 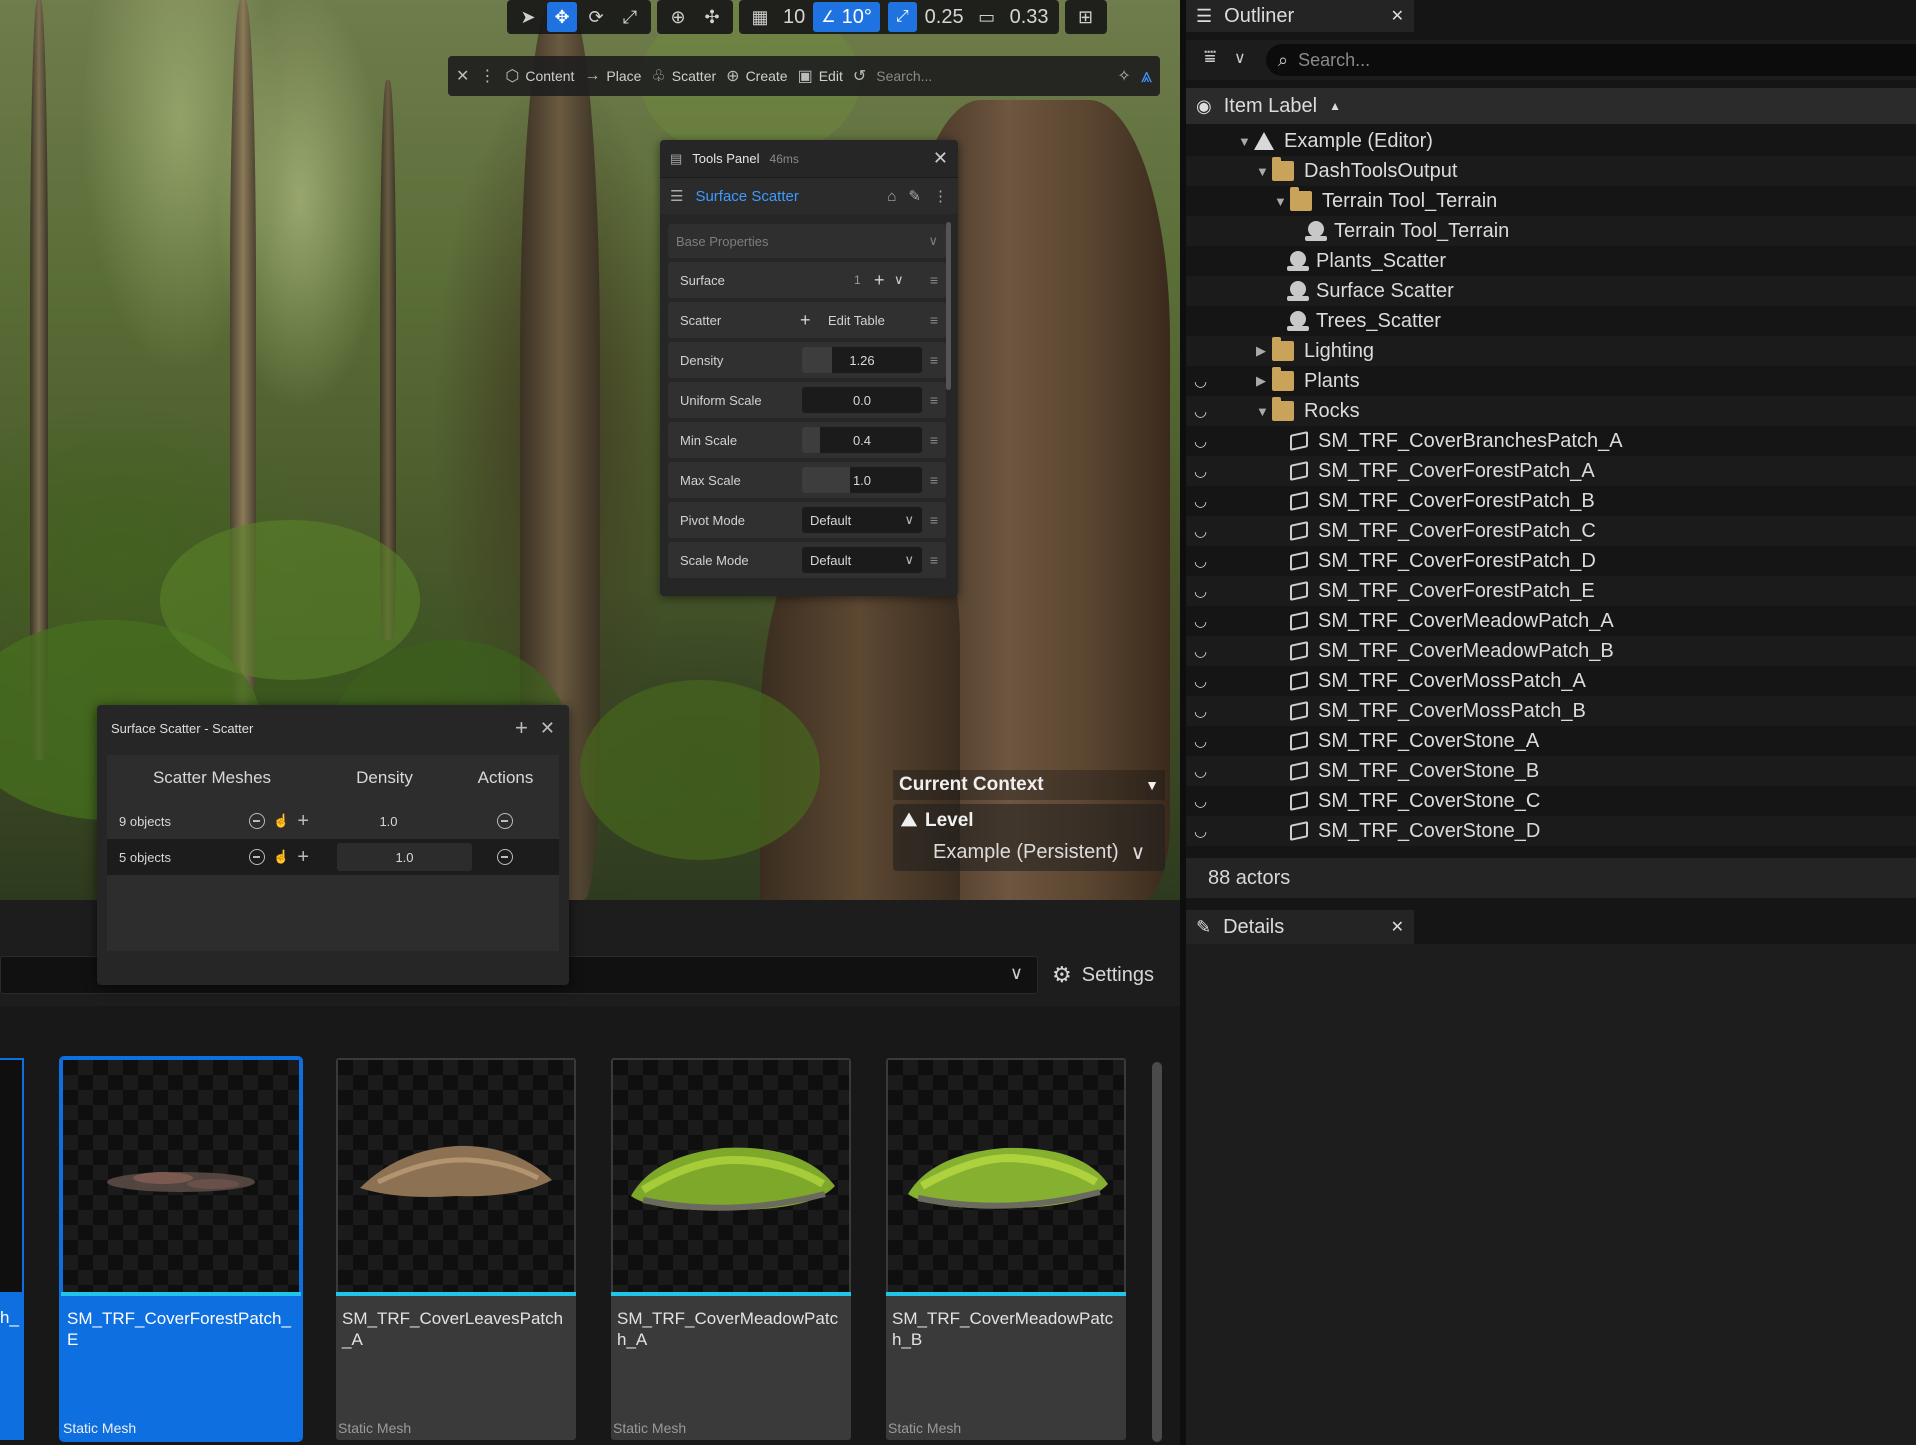 What do you see at coordinates (630, 17) in the screenshot?
I see `scale-icon: ⤢` at bounding box center [630, 17].